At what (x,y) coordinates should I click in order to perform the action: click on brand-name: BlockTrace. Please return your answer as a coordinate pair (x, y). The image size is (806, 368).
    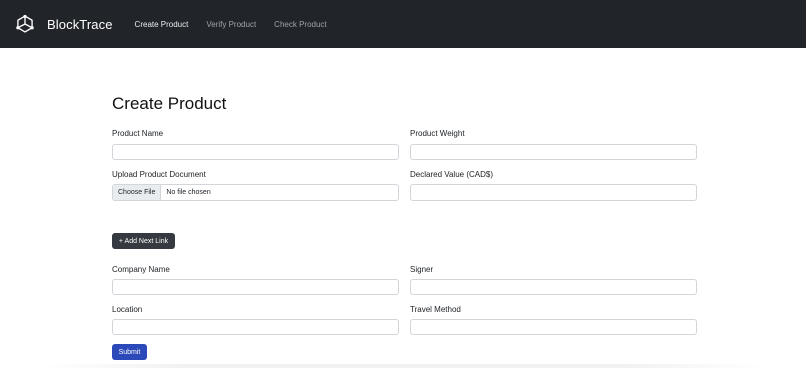
    Looking at the image, I should click on (80, 24).